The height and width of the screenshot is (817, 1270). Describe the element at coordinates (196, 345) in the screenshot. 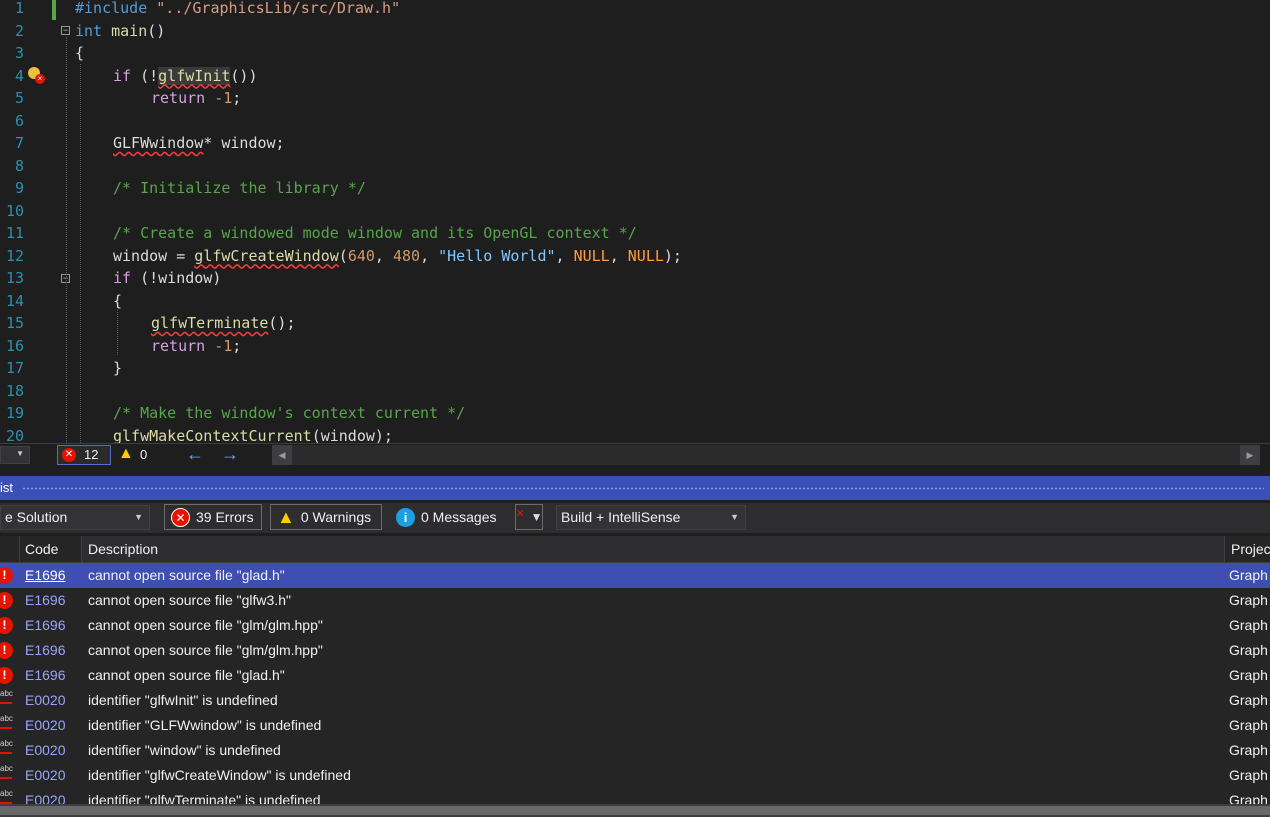

I see `code-line-16: return -1;` at that location.